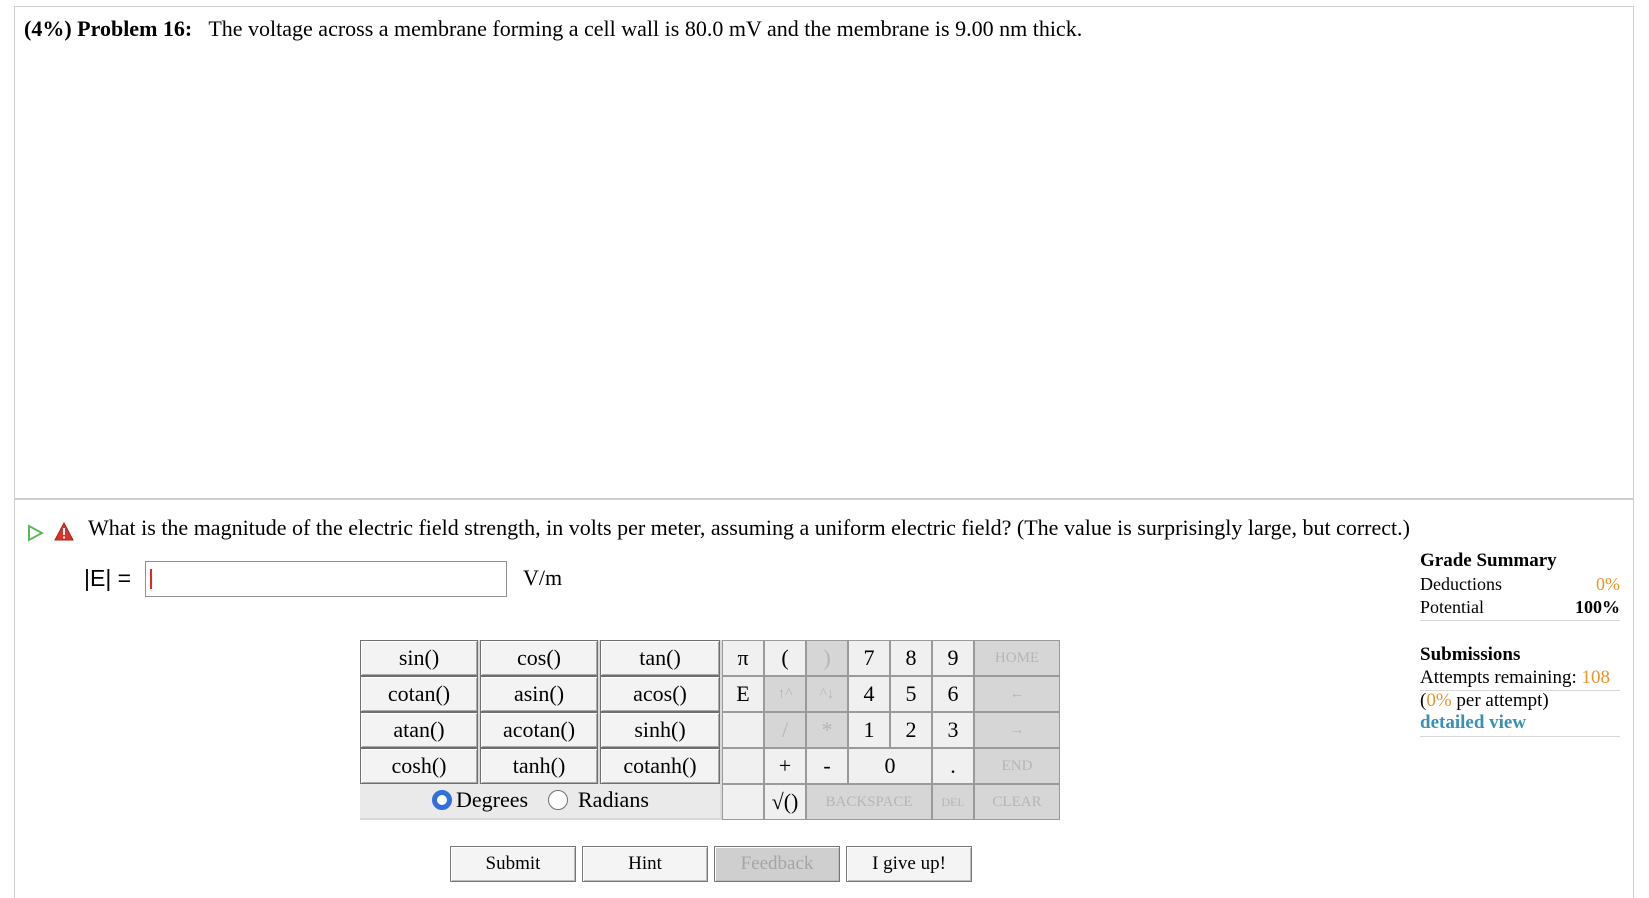 This screenshot has width=1649, height=898. What do you see at coordinates (660, 730) in the screenshot?
I see `key-sinh: sinh()` at bounding box center [660, 730].